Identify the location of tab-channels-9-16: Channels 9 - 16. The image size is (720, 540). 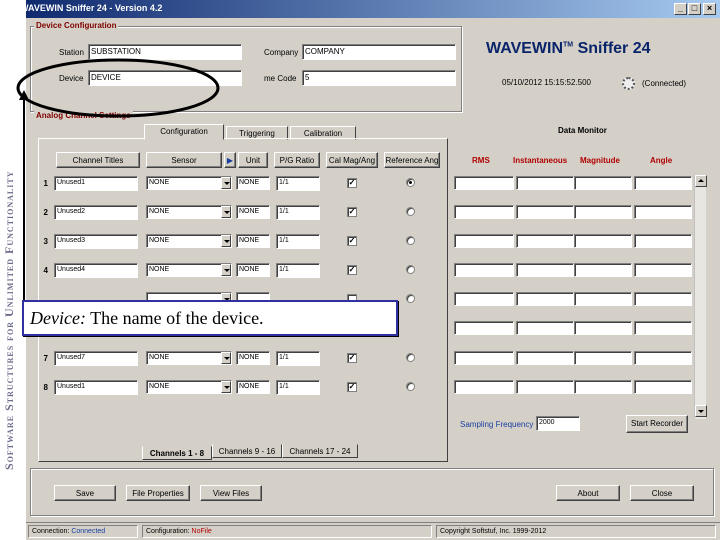
(247, 451).